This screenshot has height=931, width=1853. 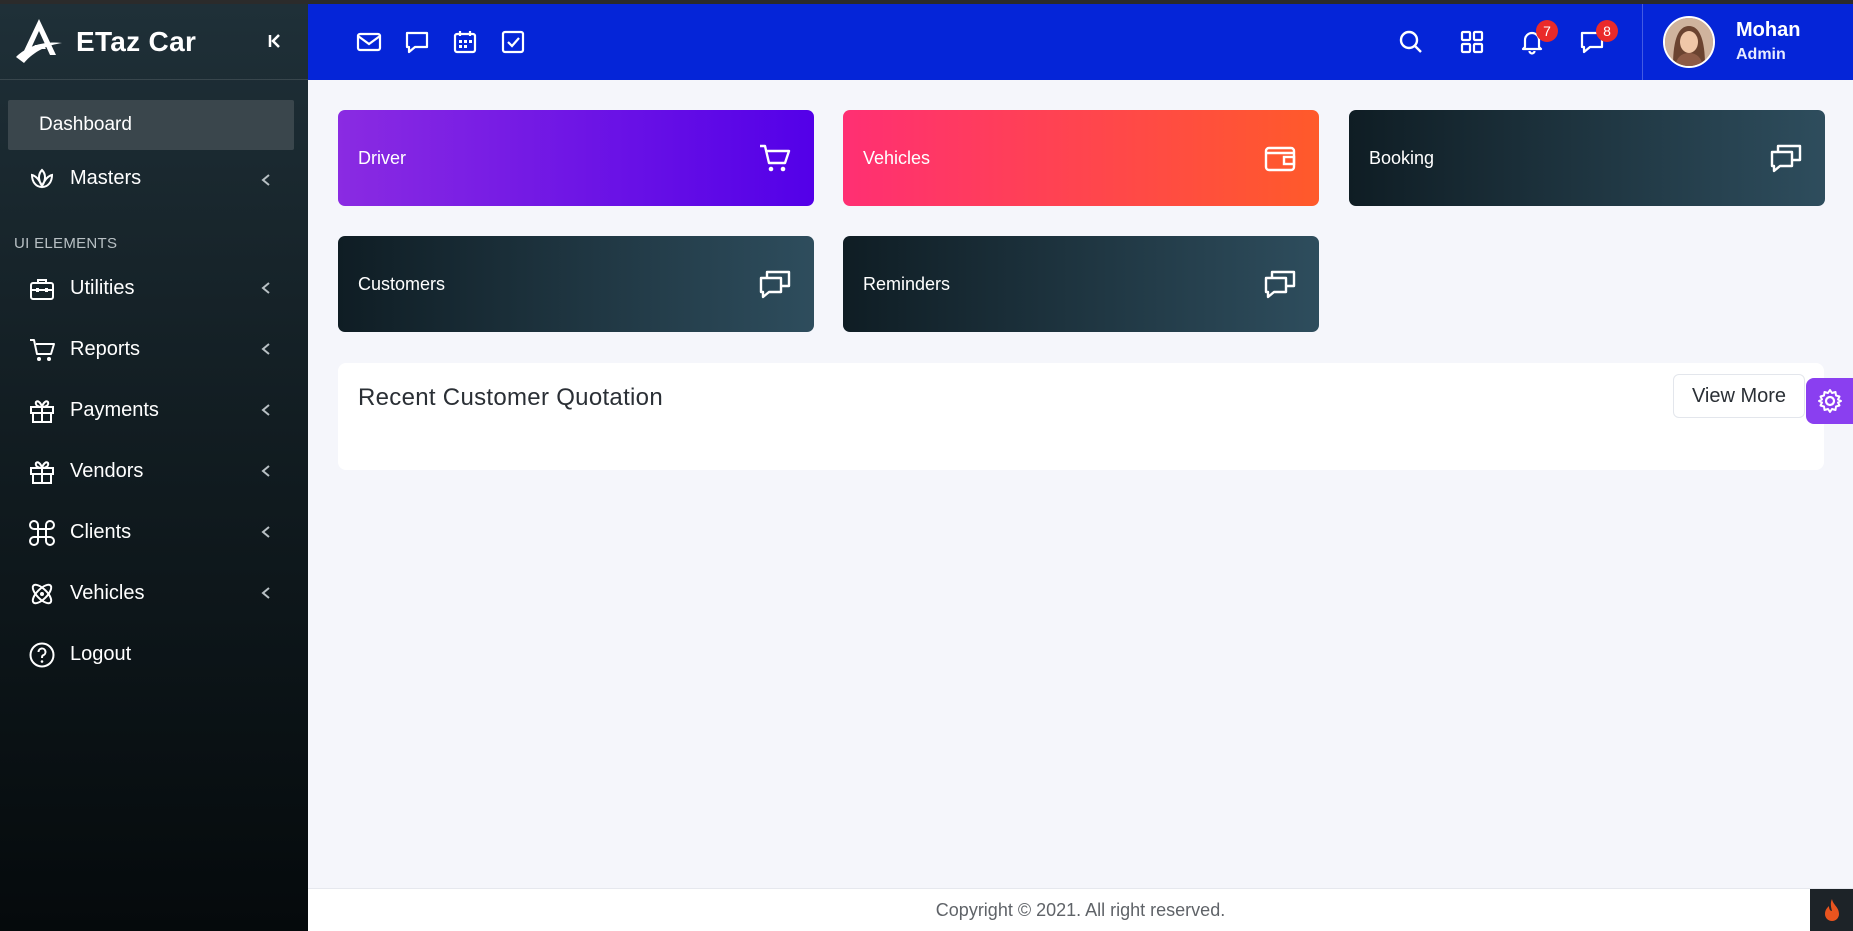 What do you see at coordinates (107, 471) in the screenshot?
I see `sidebar-item-label: Vendors` at bounding box center [107, 471].